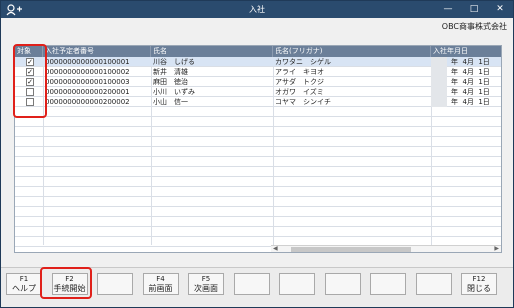  I want to click on col-header-number: 入社予定者番号, so click(97, 51).